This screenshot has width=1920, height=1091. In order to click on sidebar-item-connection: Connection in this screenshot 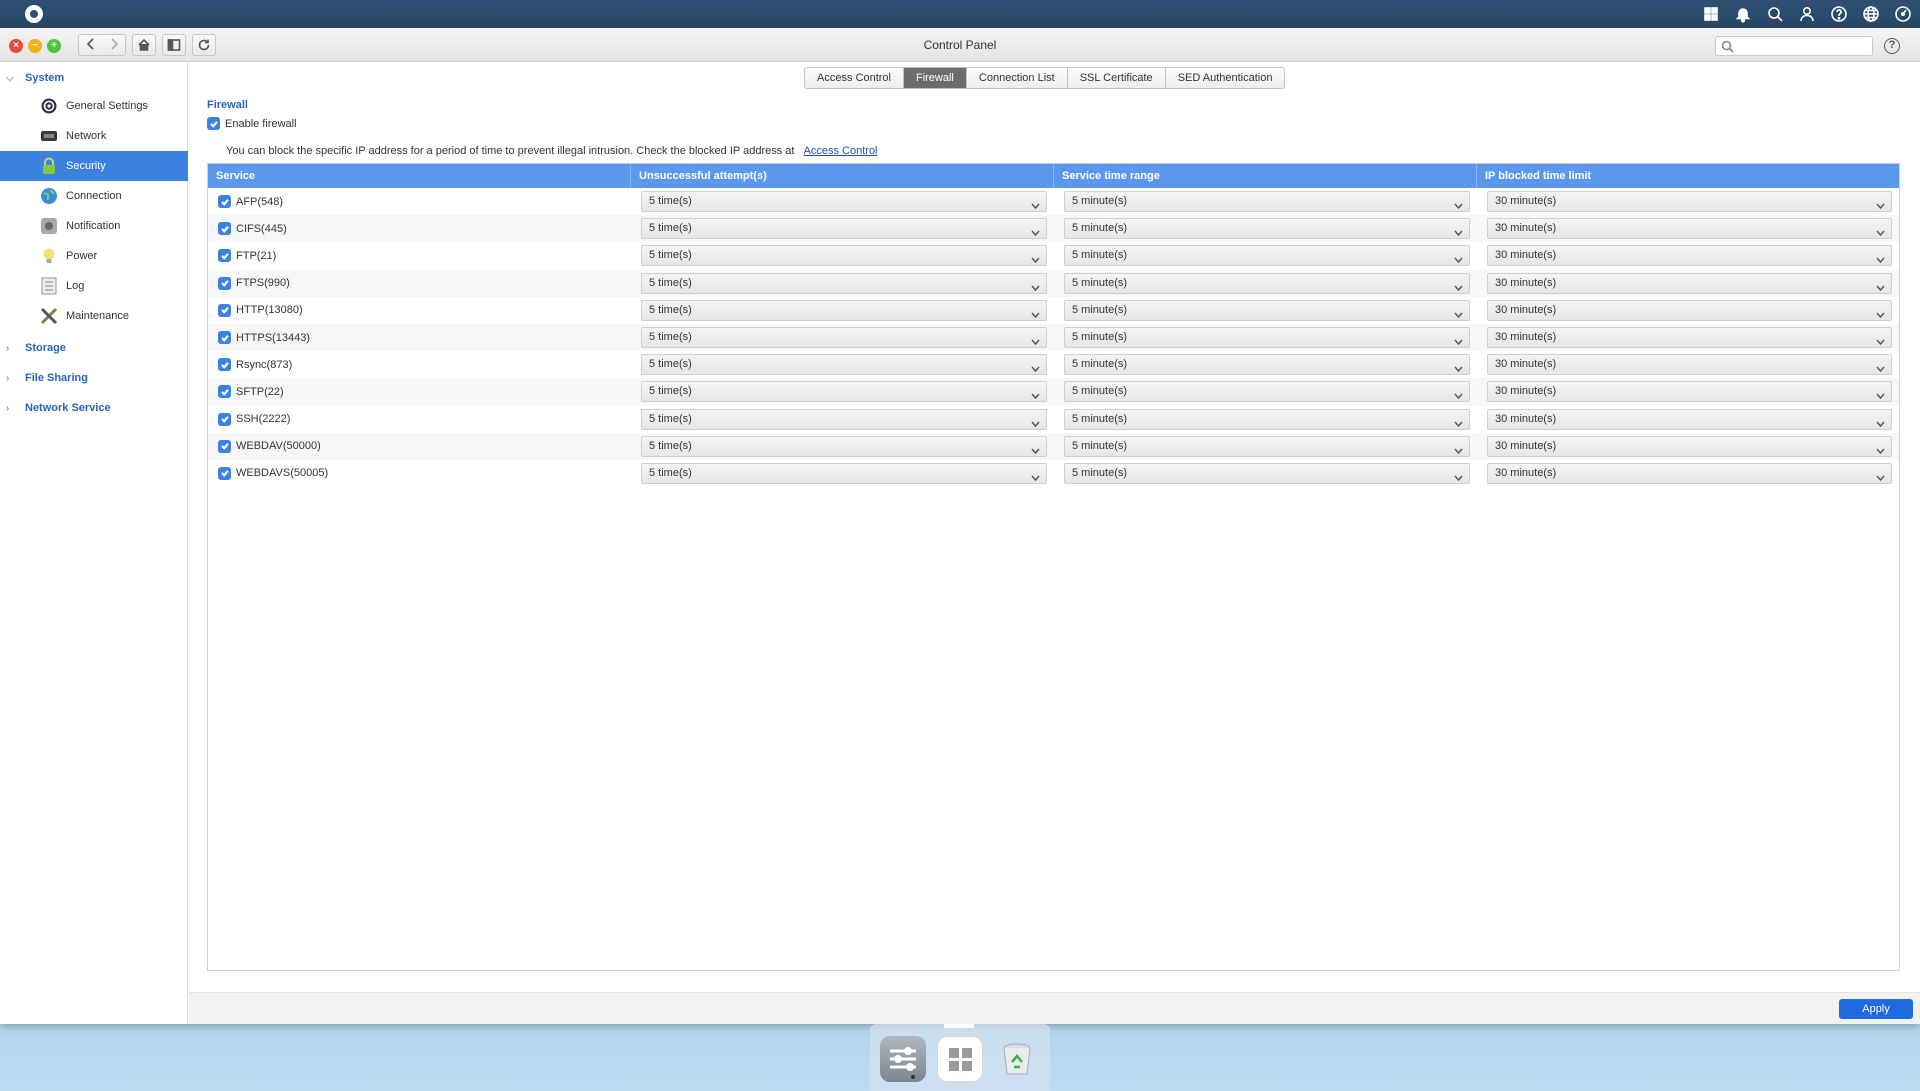, I will do `click(94, 196)`.